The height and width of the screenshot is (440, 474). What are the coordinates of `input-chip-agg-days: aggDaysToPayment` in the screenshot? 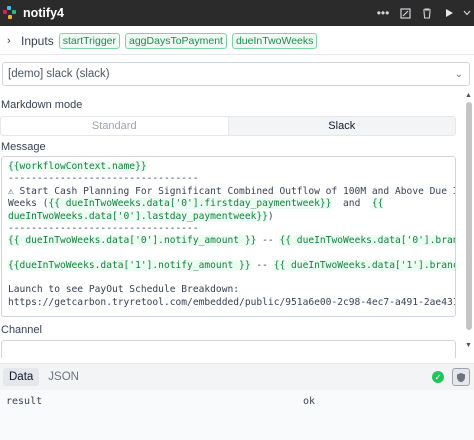 It's located at (176, 40).